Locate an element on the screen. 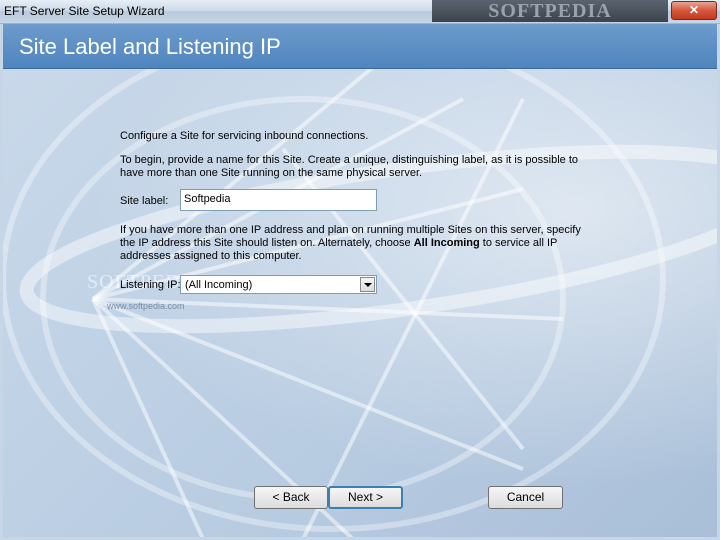  softpedia-watermark-url: www.softpedia.com is located at coordinates (146, 306).